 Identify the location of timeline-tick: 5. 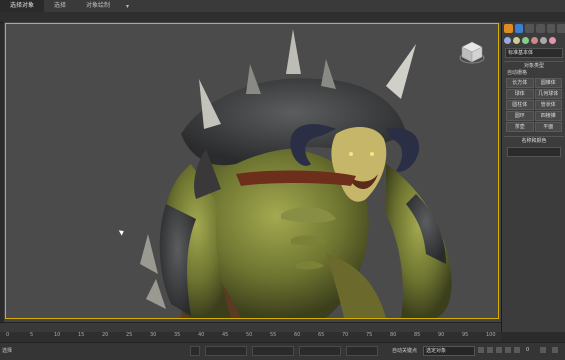
(32, 335).